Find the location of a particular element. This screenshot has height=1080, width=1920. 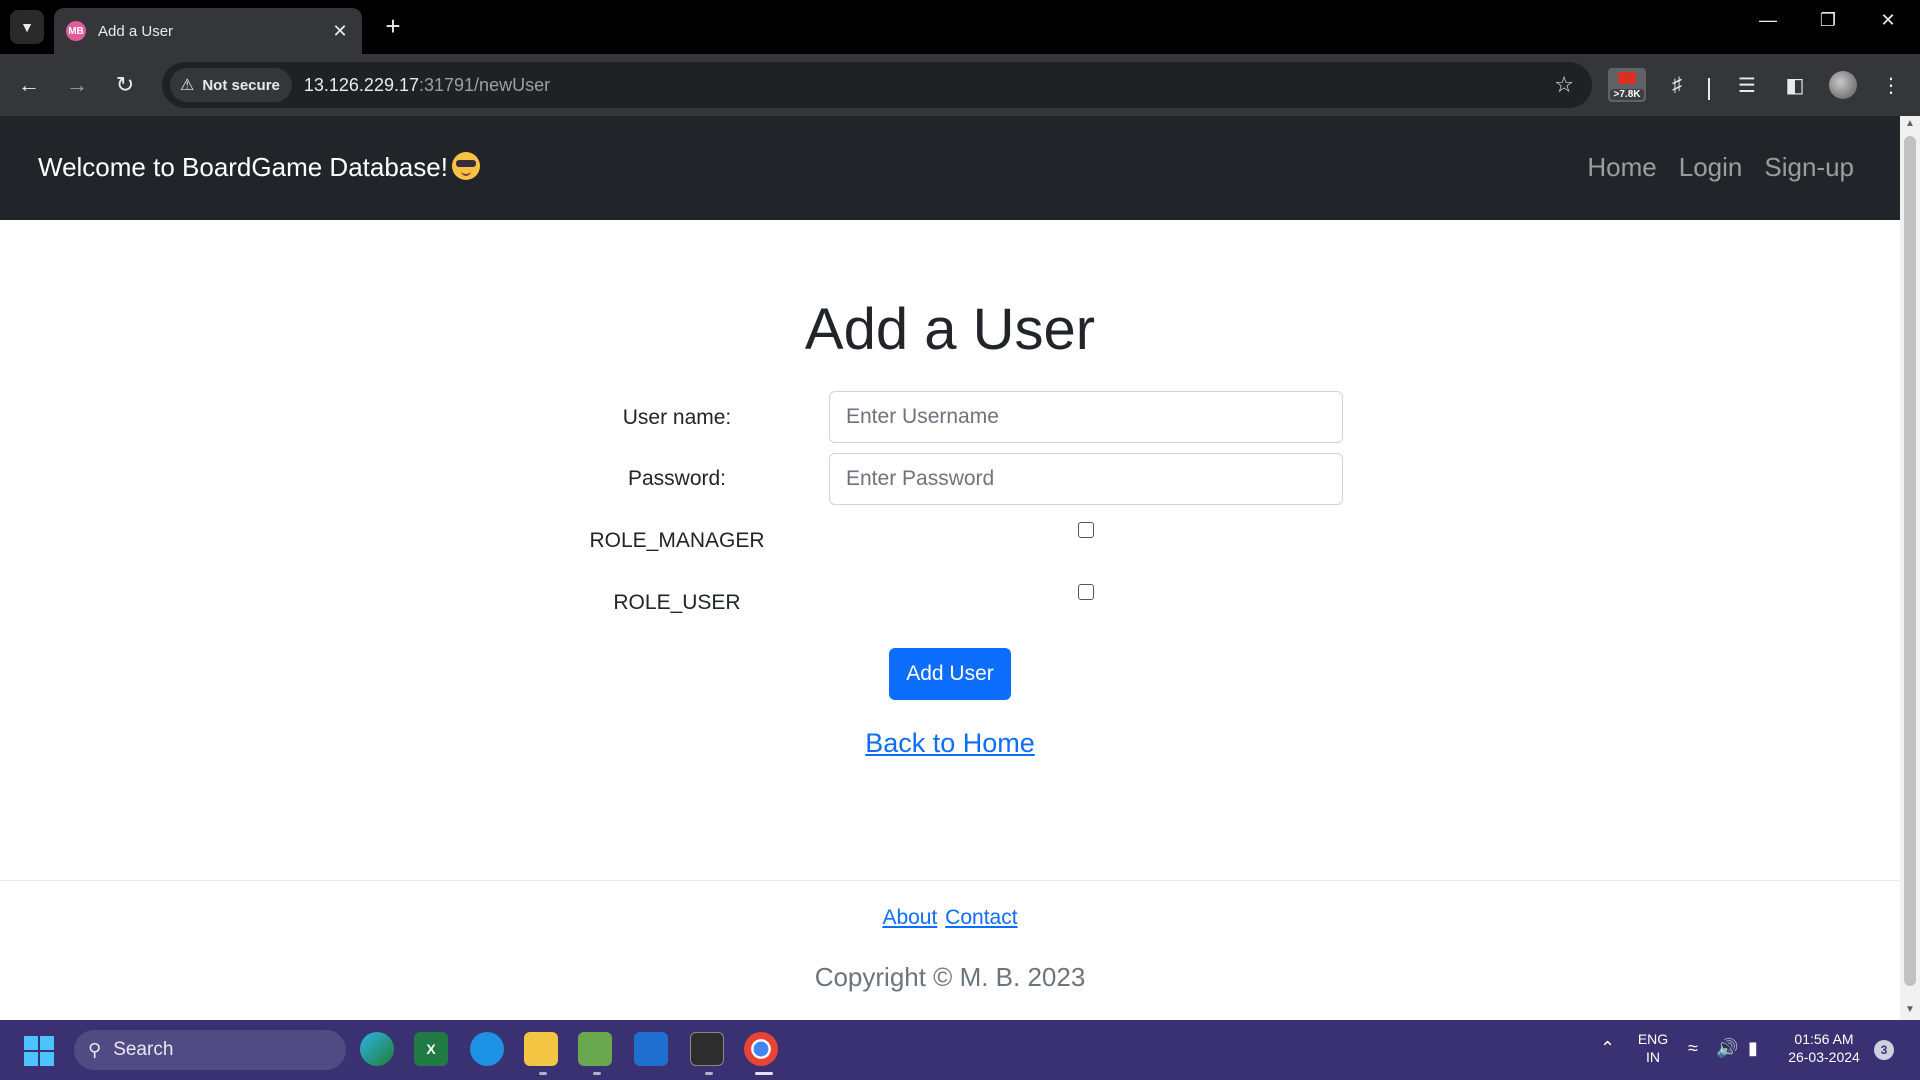

taskbar-search: ⚲ Search is located at coordinates (210, 1050).